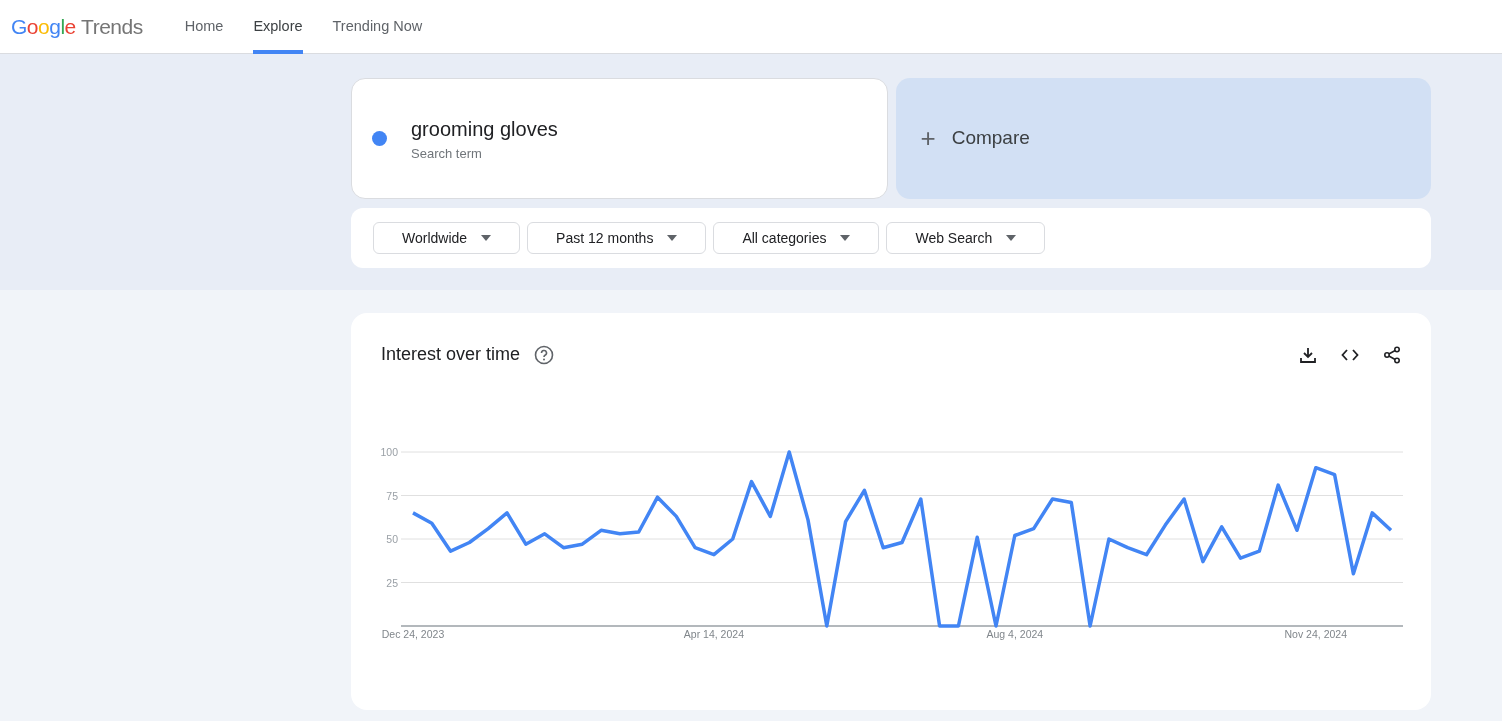 This screenshot has height=721, width=1502. Describe the element at coordinates (447, 238) in the screenshot. I see `filter-dropdown: Worldwide` at that location.